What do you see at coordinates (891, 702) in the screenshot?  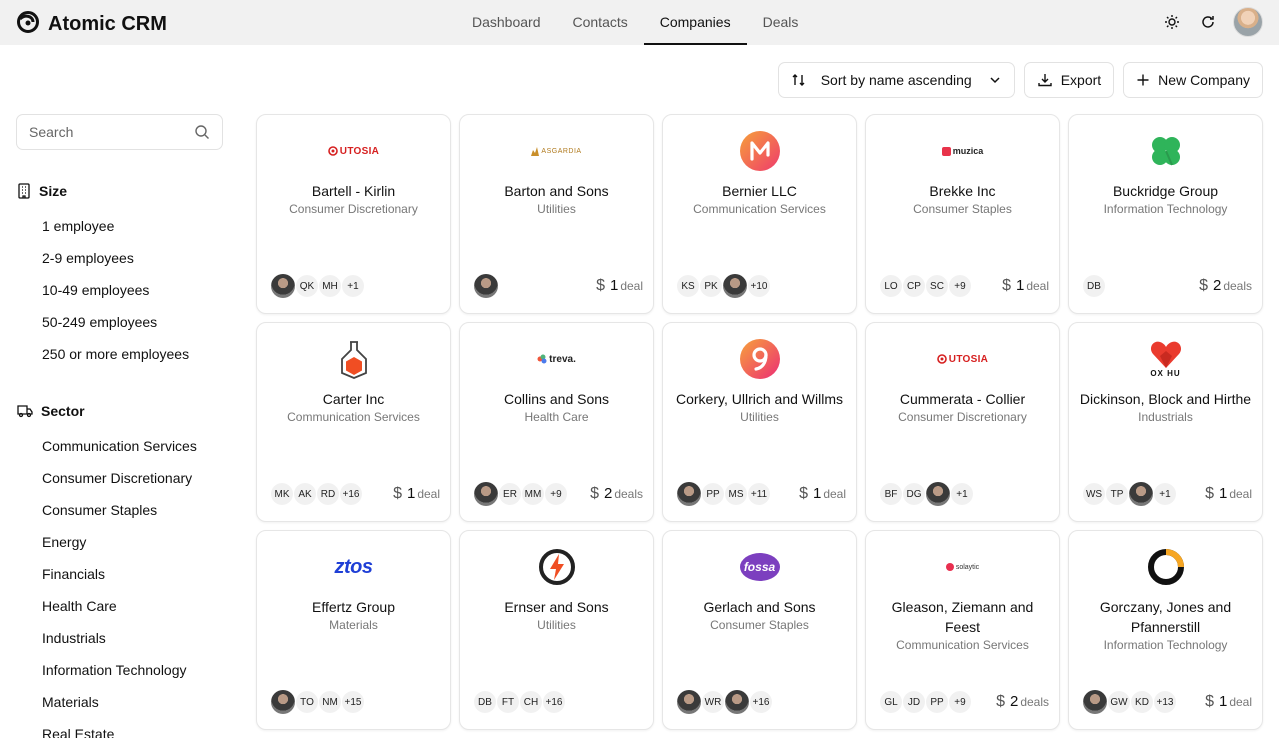 I see `contact-avatar: GL` at bounding box center [891, 702].